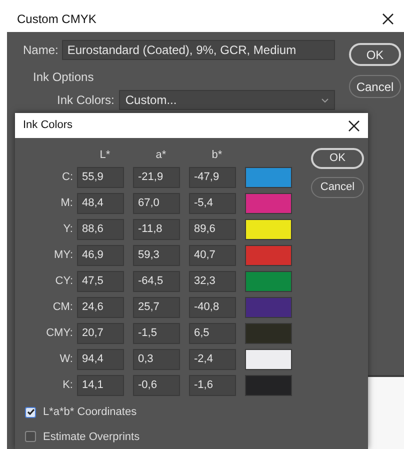  What do you see at coordinates (68, 230) in the screenshot?
I see `ink-label: Y:` at bounding box center [68, 230].